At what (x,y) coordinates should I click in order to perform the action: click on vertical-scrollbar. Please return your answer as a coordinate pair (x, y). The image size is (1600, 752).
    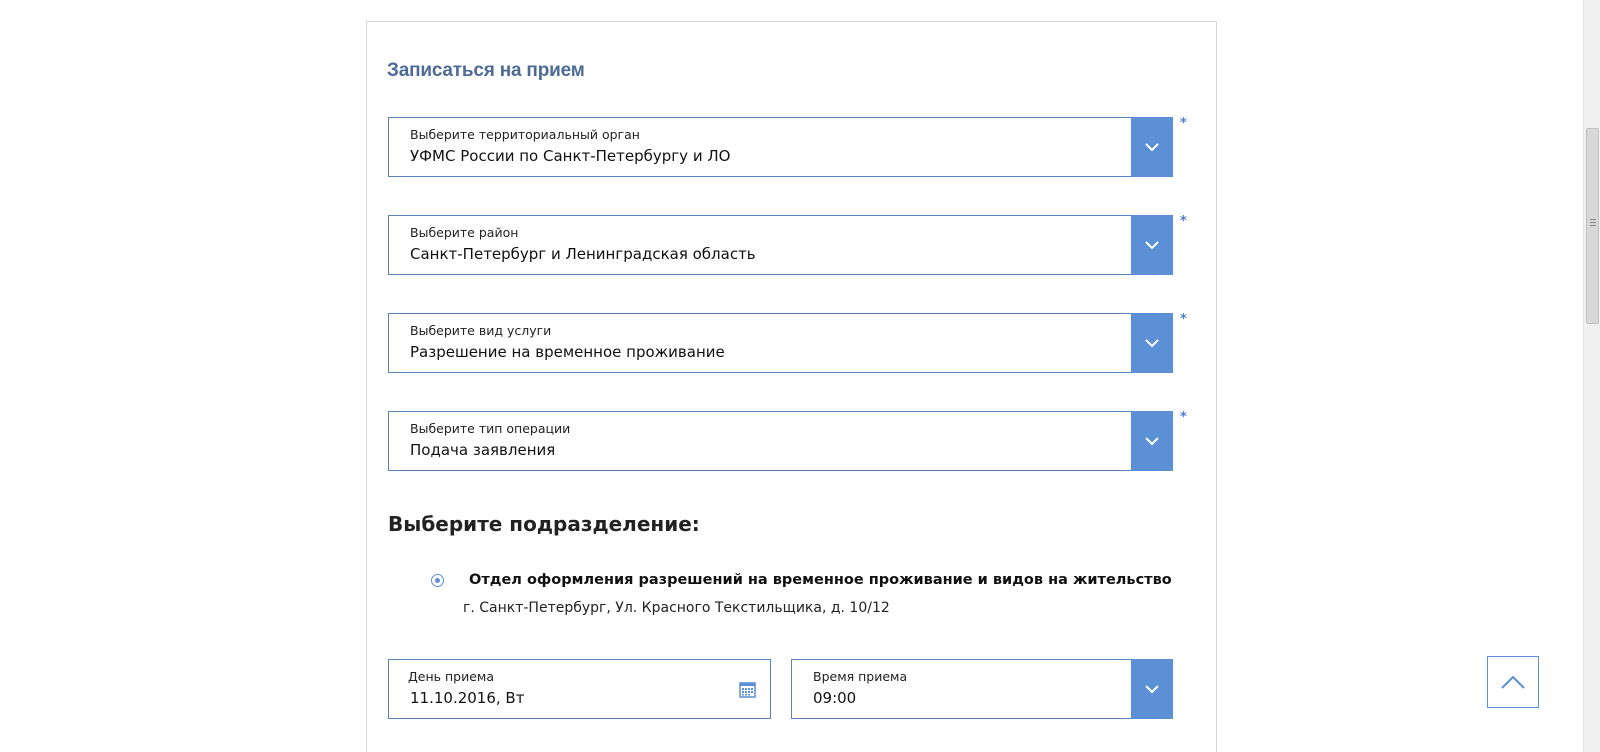
    Looking at the image, I should click on (1591, 376).